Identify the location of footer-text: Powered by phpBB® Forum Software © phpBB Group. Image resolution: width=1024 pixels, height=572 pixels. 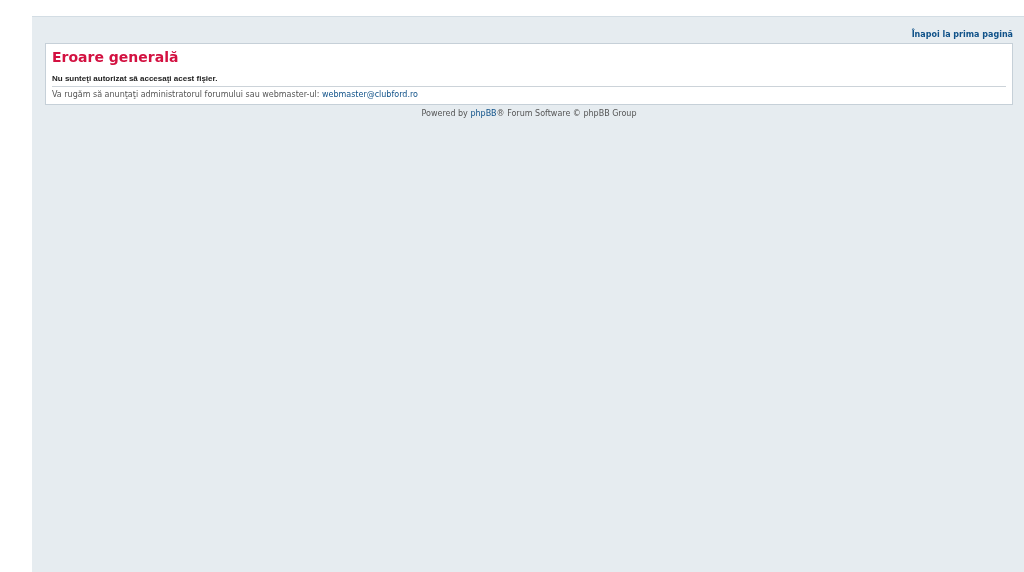
(529, 113).